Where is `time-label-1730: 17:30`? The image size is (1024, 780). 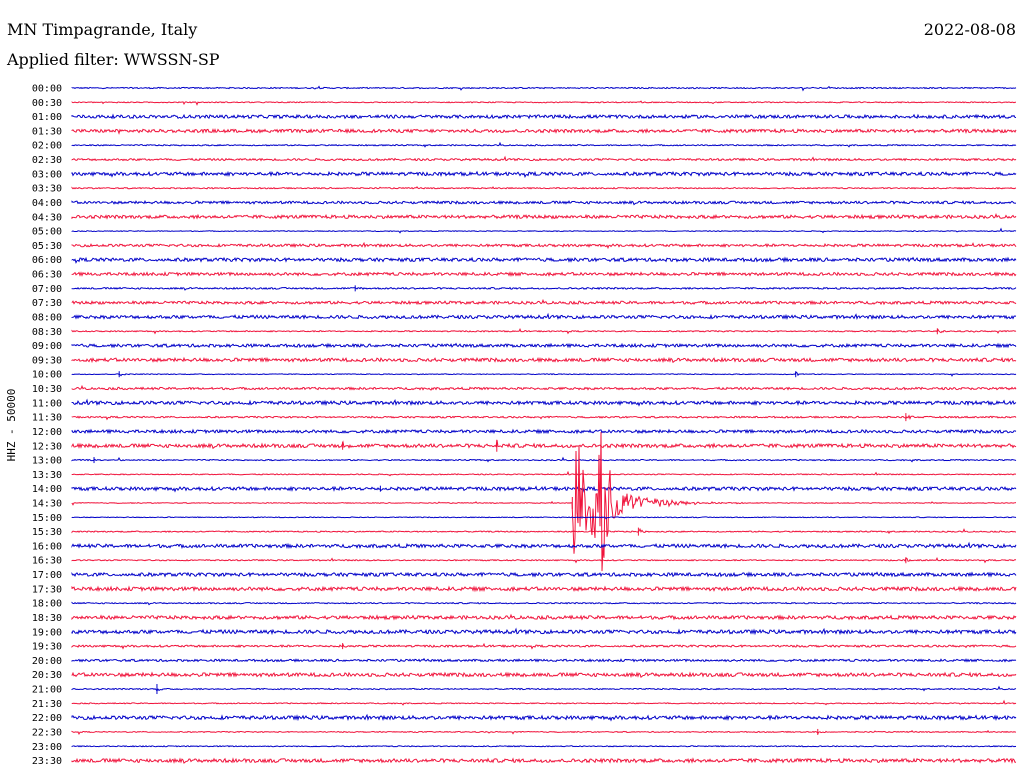
time-label-1730: 17:30 is located at coordinates (47, 589).